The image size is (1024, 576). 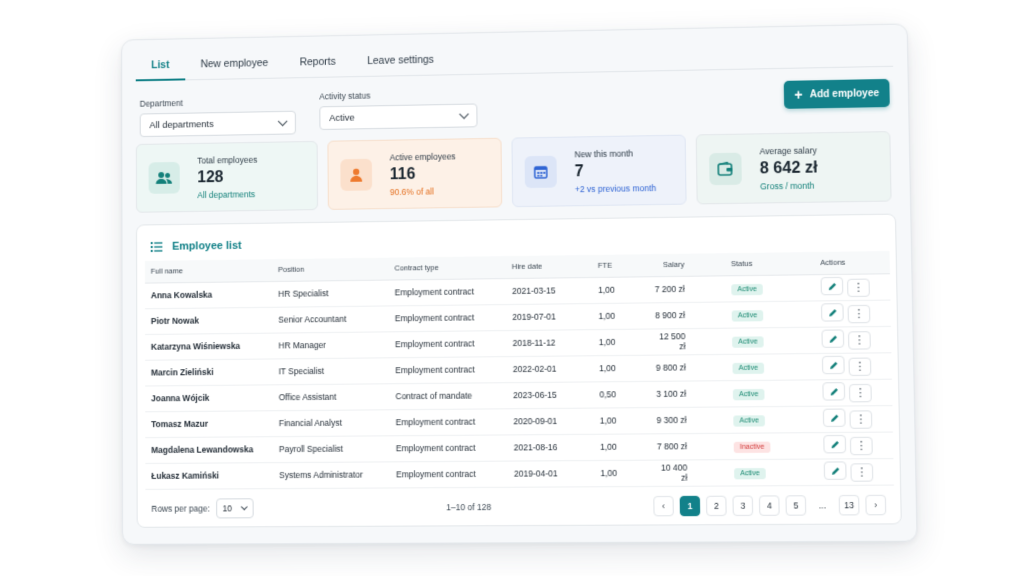 What do you see at coordinates (599, 171) in the screenshot?
I see `card-new-this-month: New this month 7 +2 vs previous month` at bounding box center [599, 171].